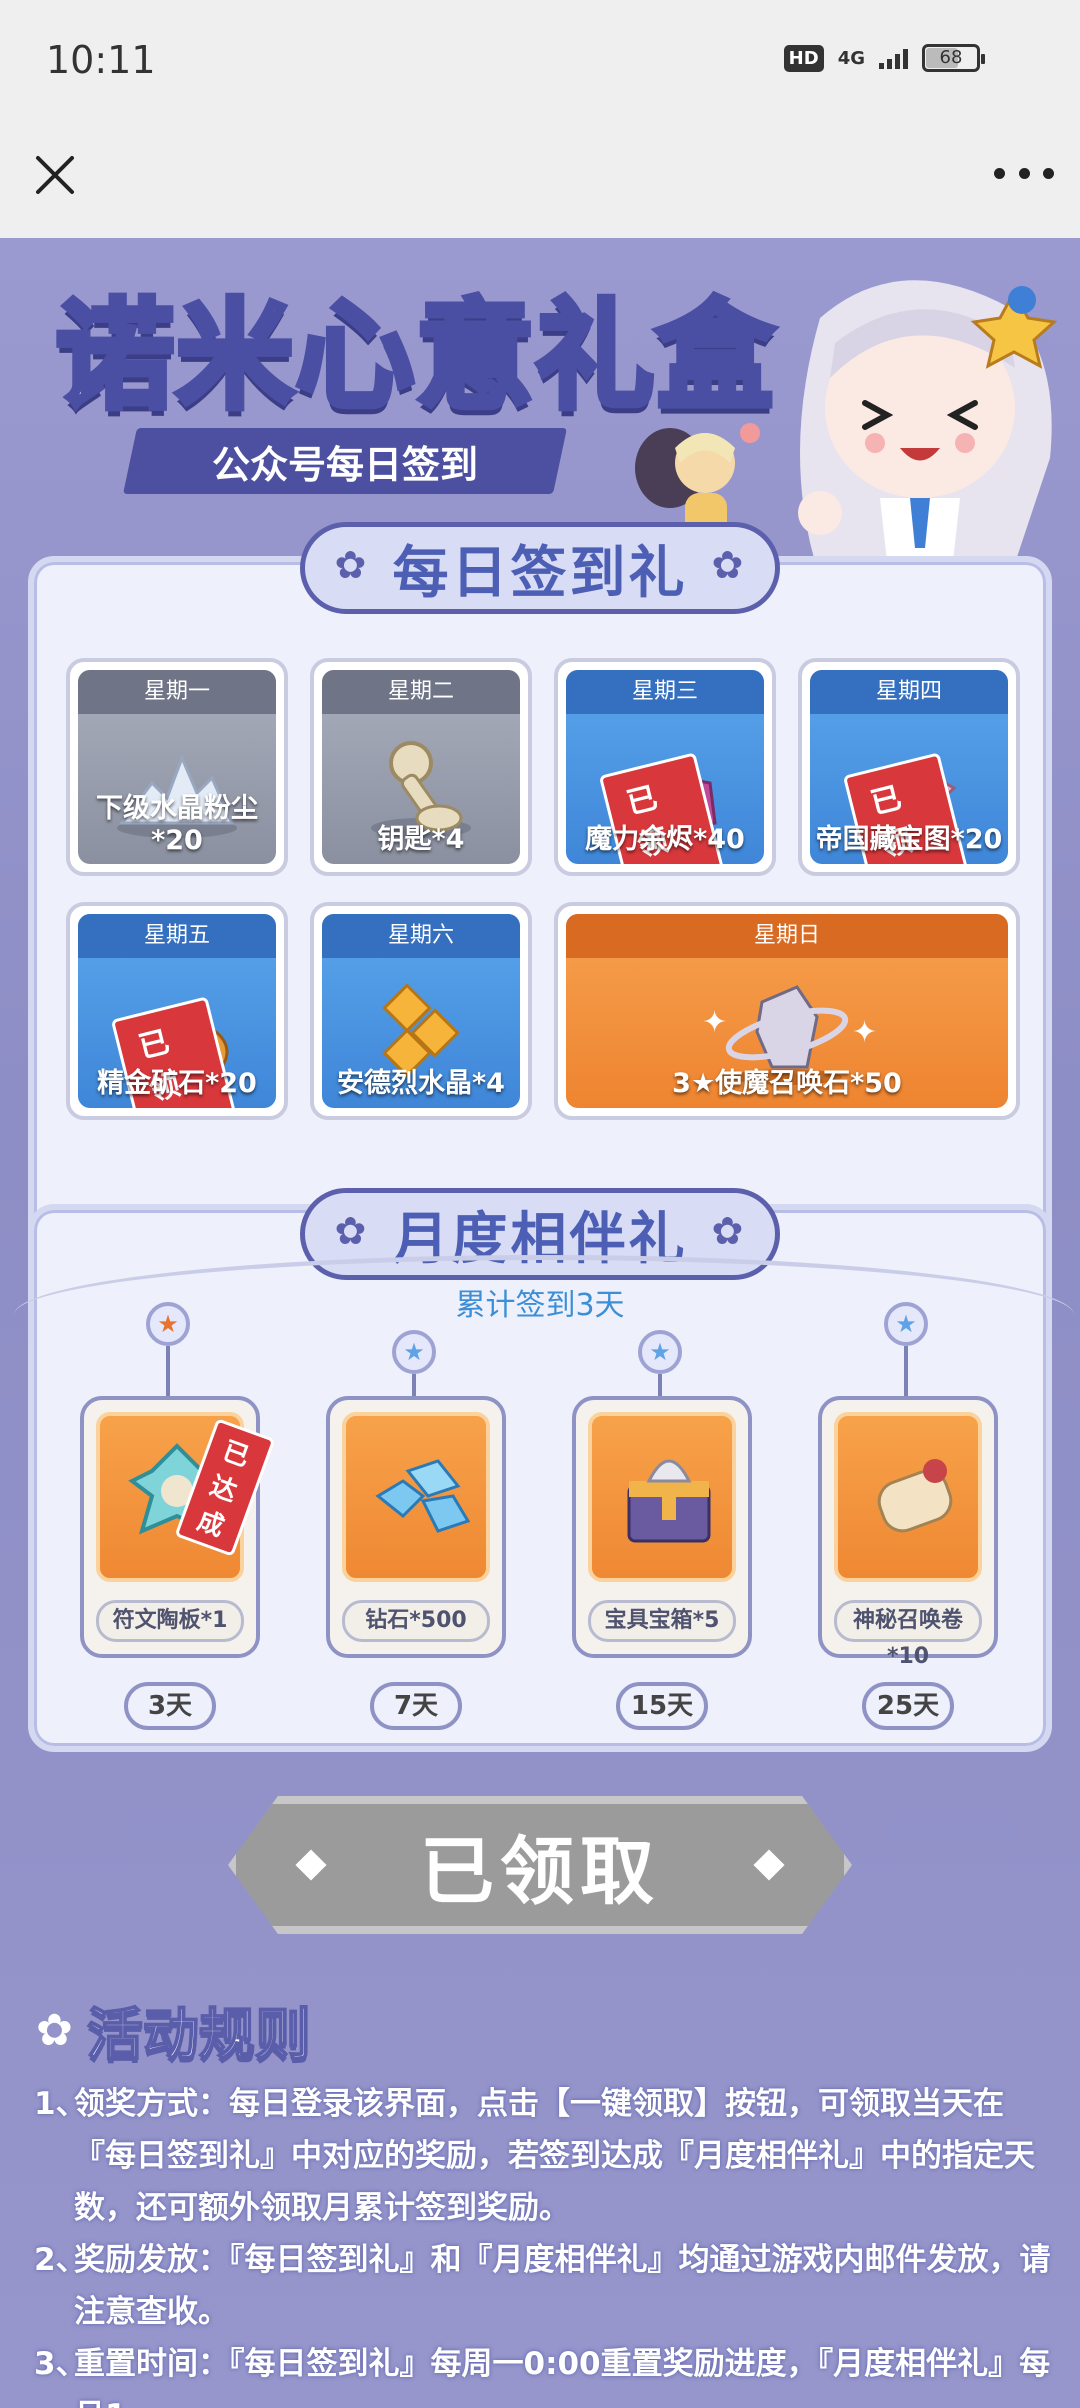 This screenshot has width=1080, height=2408. Describe the element at coordinates (60, 2260) in the screenshot. I see `rule-number: 2、` at that location.